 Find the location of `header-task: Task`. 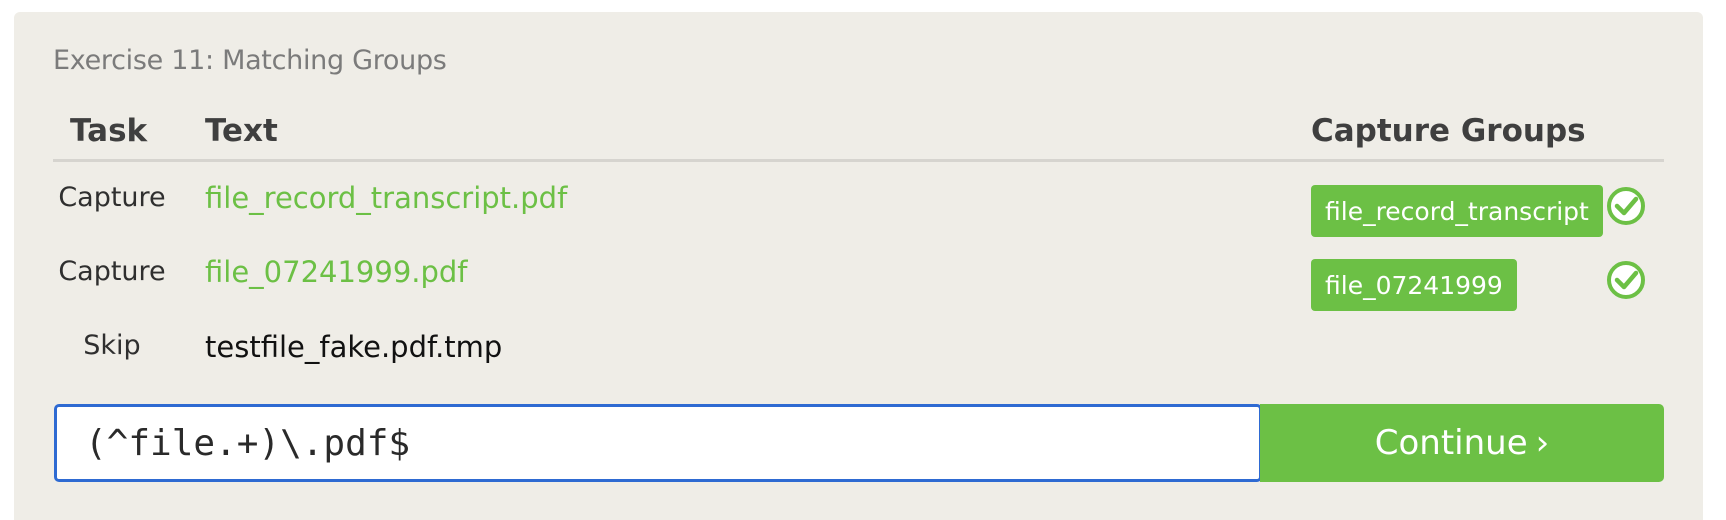

header-task: Task is located at coordinates (109, 131).